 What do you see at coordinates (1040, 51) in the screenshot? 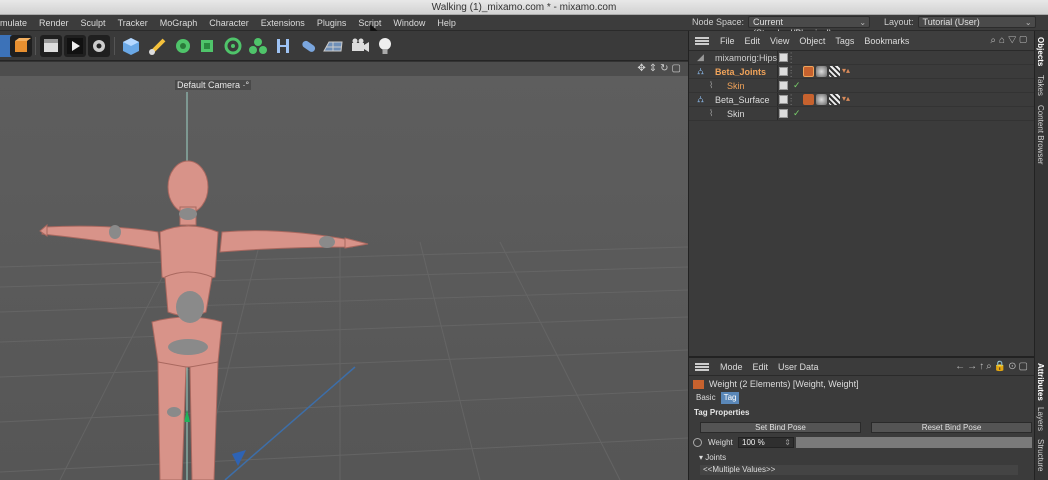
I see `side-tab-objects: Objects` at bounding box center [1040, 51].